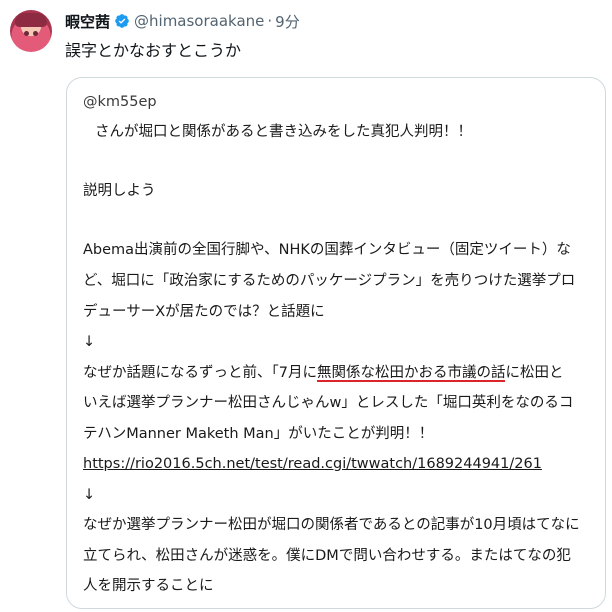 Image resolution: width=612 pixels, height=612 pixels. I want to click on quote-line-11: 人を開示することに, so click(148, 586).